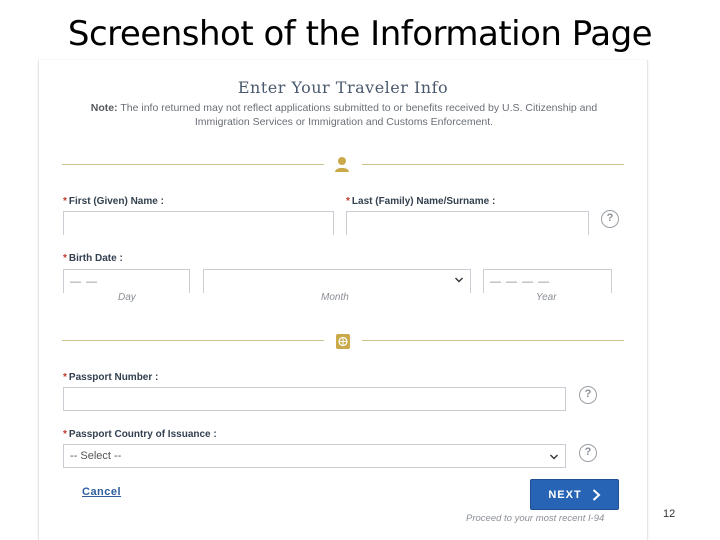 The width and height of the screenshot is (720, 540). What do you see at coordinates (546, 297) in the screenshot?
I see `year-sublabel: Year` at bounding box center [546, 297].